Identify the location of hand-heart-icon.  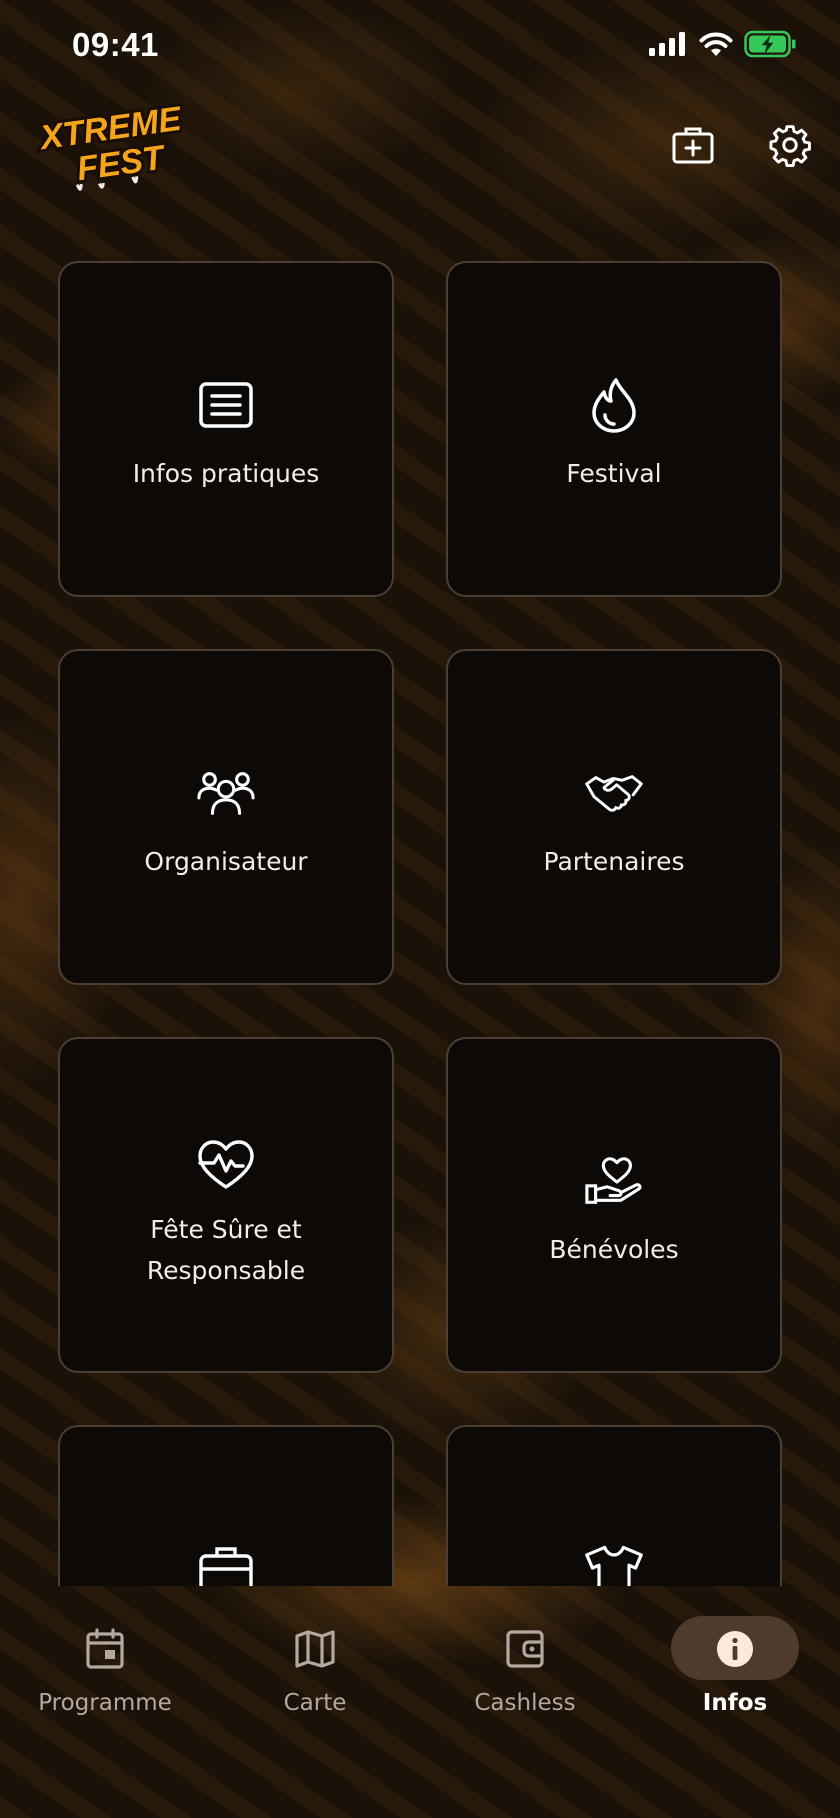
(614, 1181).